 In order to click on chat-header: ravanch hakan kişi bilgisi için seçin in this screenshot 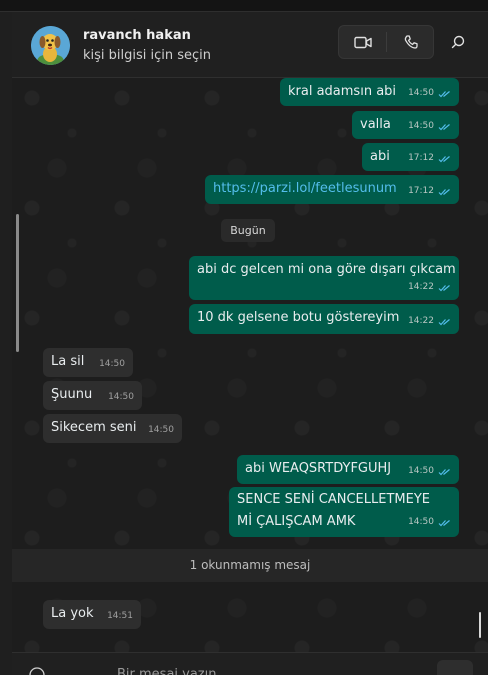, I will do `click(250, 45)`.